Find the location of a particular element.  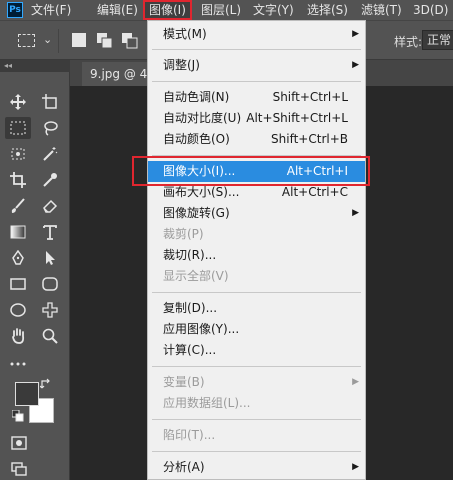

rect-marquee-tool-icon is located at coordinates (18, 128).